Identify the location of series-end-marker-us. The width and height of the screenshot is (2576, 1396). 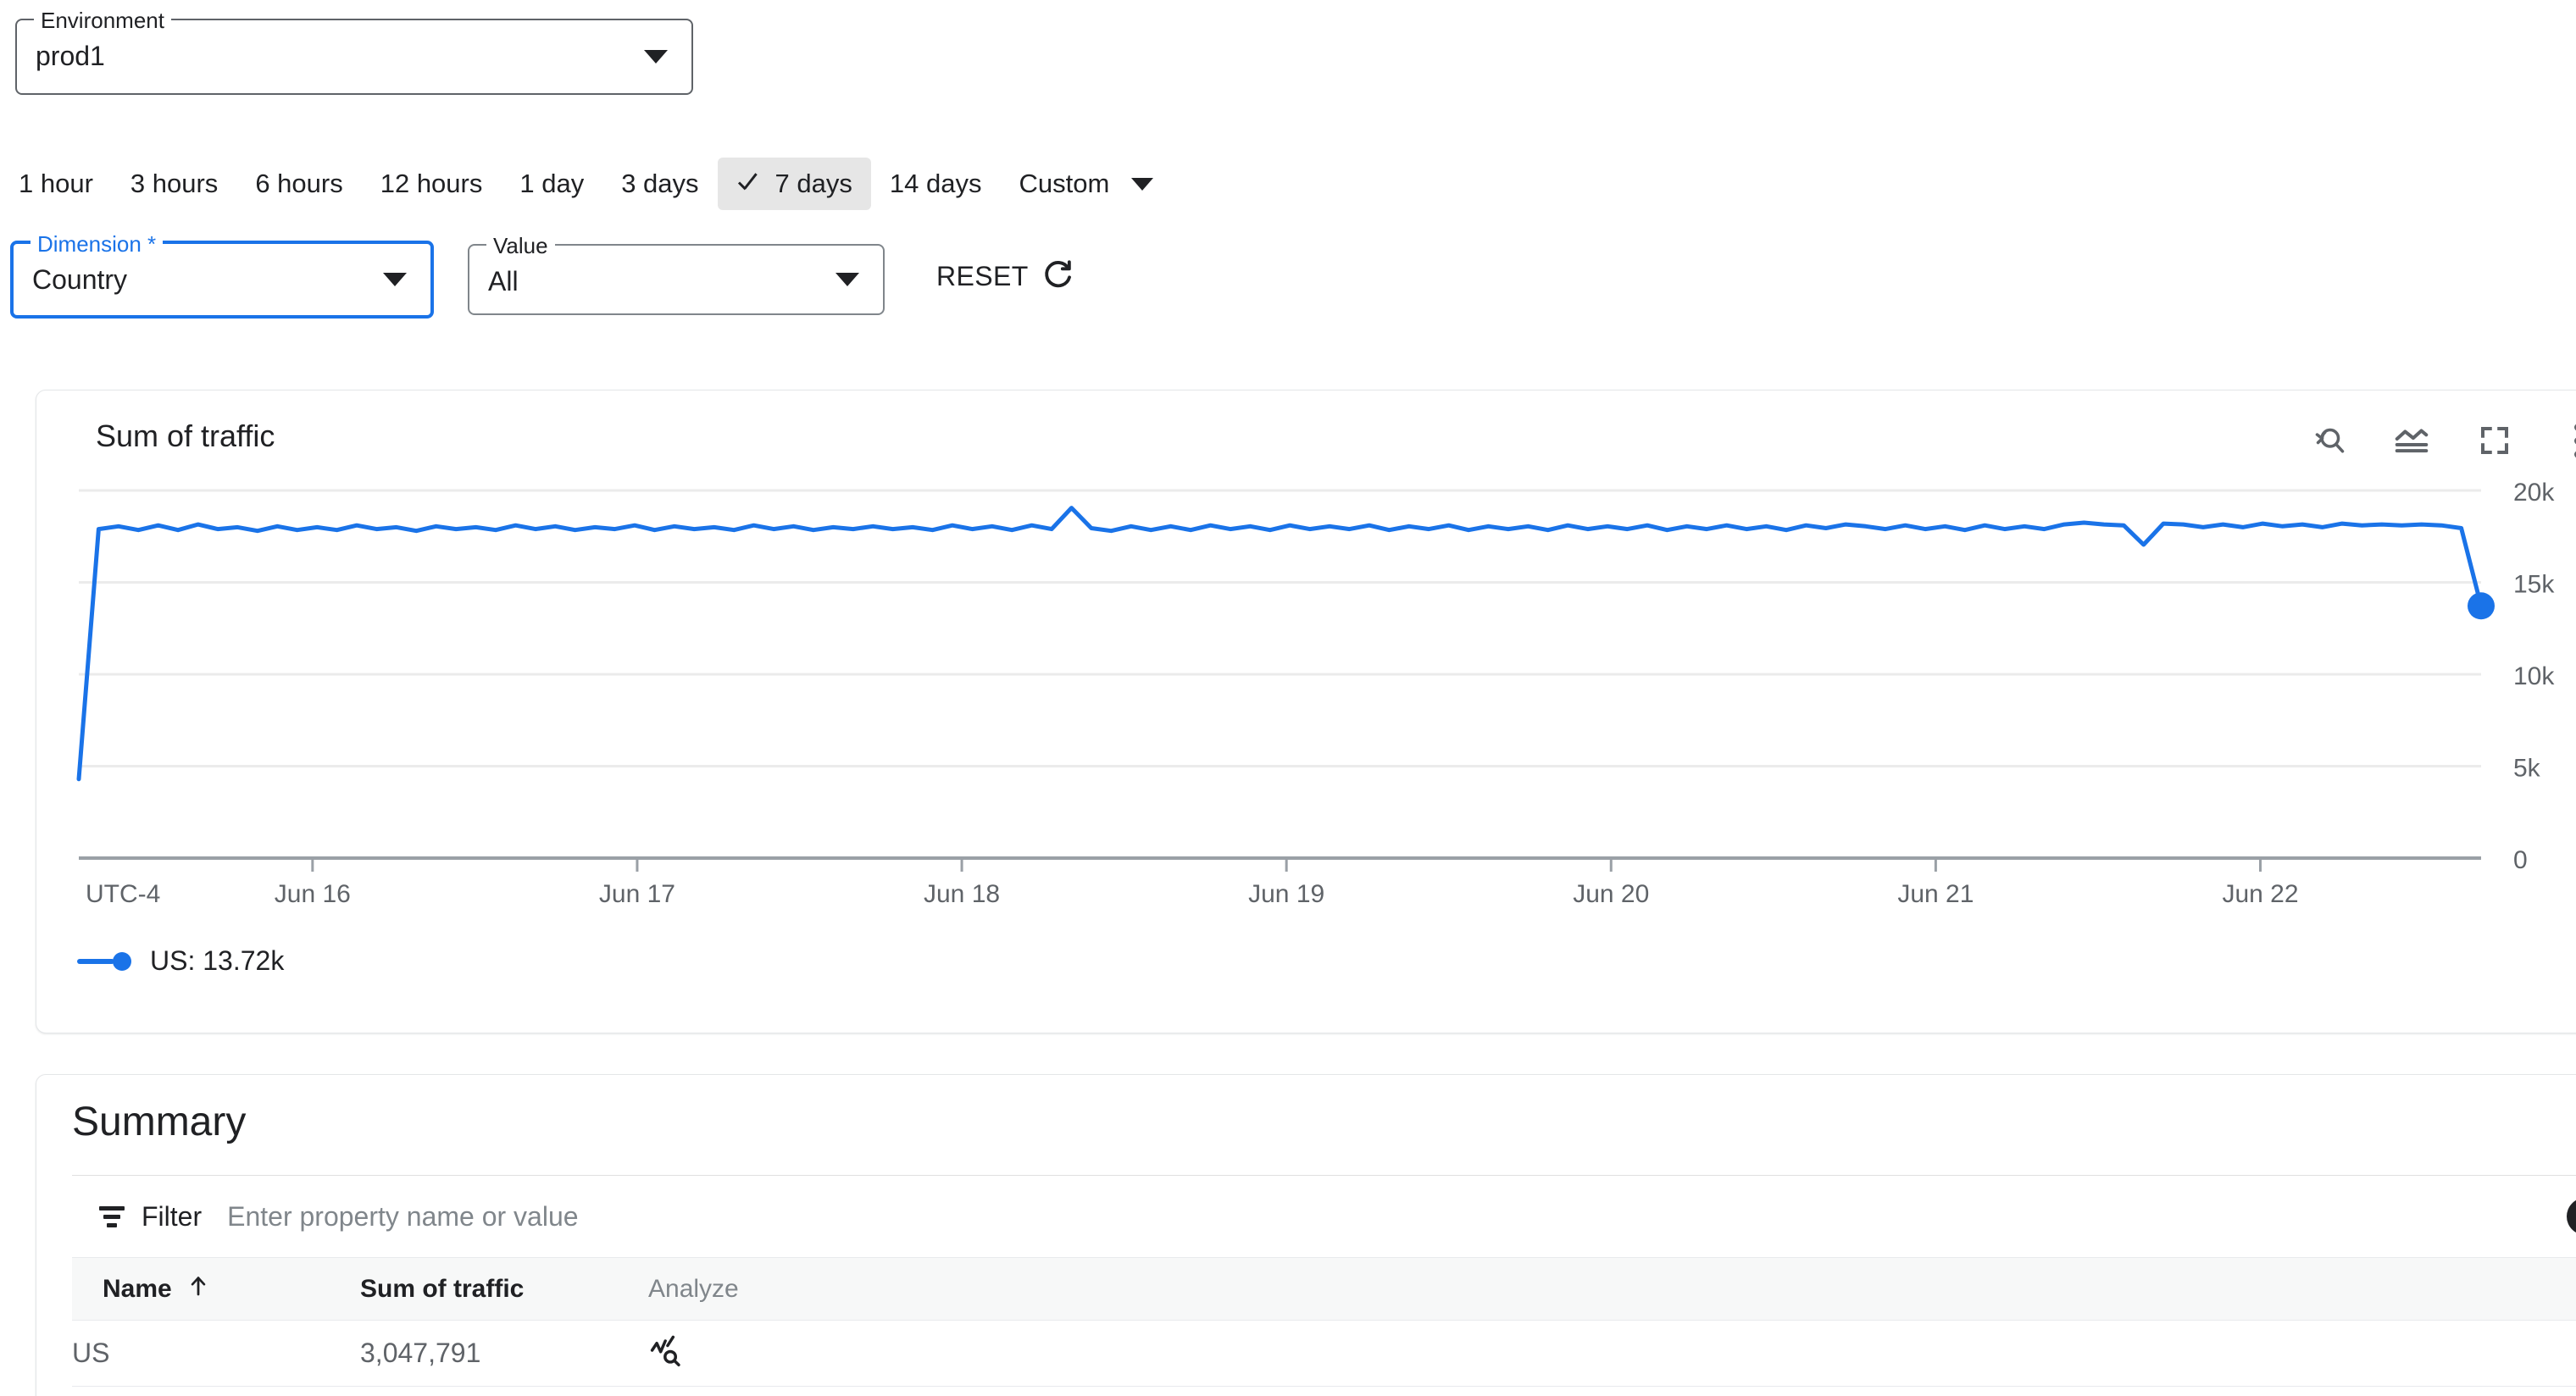
(2481, 606).